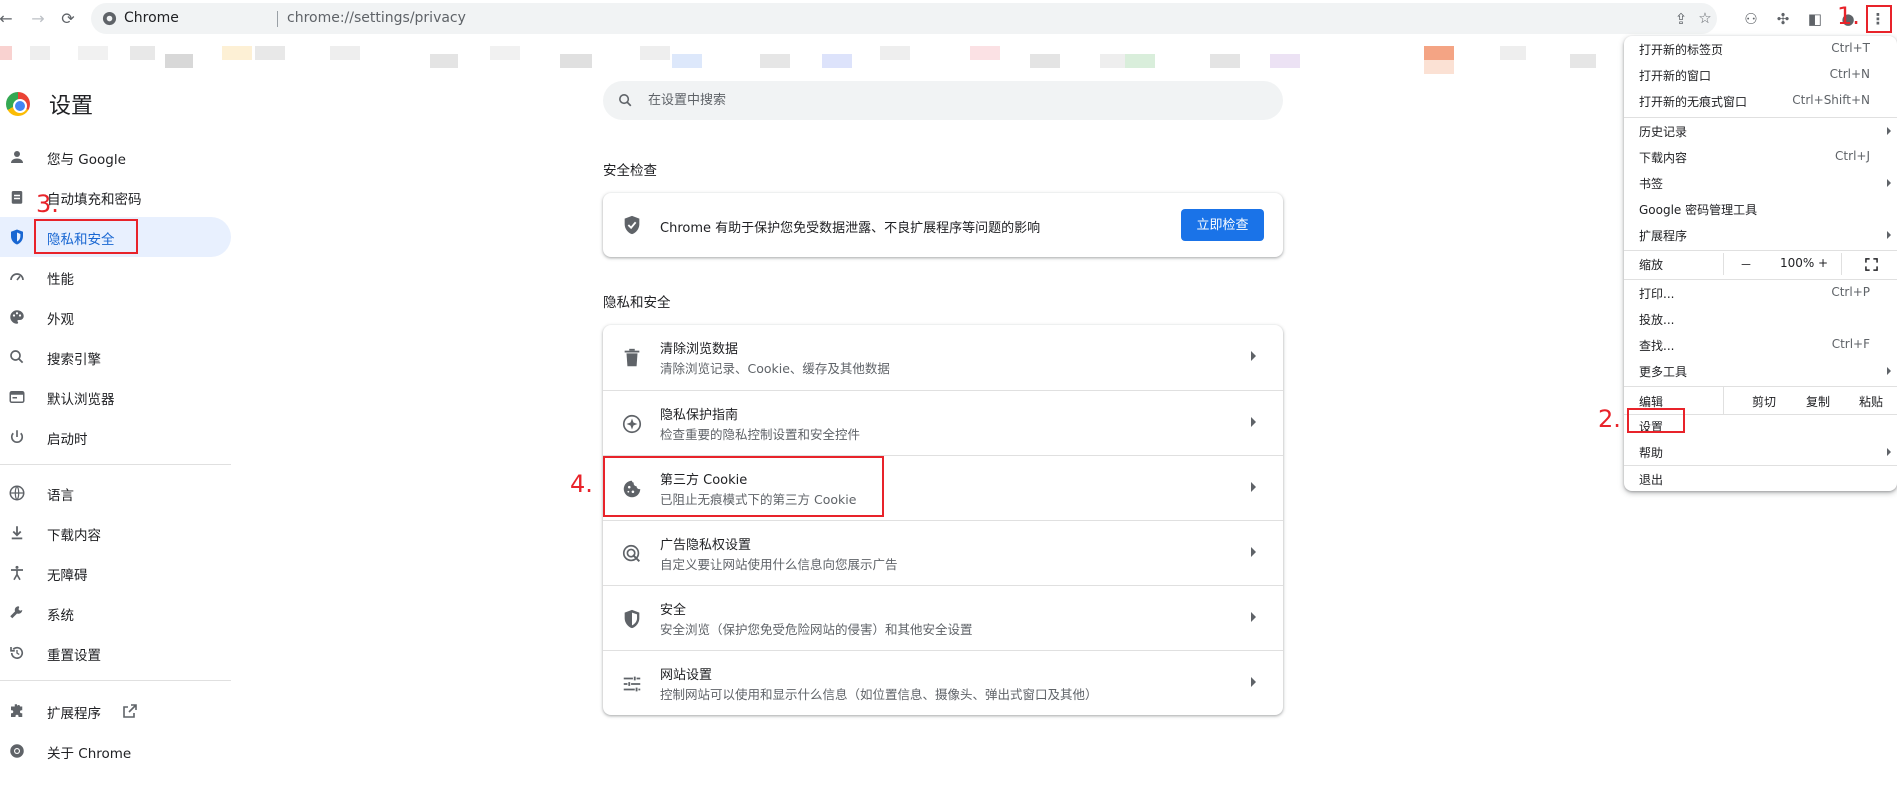 Image resolution: width=1897 pixels, height=796 pixels. What do you see at coordinates (1823, 263) in the screenshot?
I see `zoom-in-button: +` at bounding box center [1823, 263].